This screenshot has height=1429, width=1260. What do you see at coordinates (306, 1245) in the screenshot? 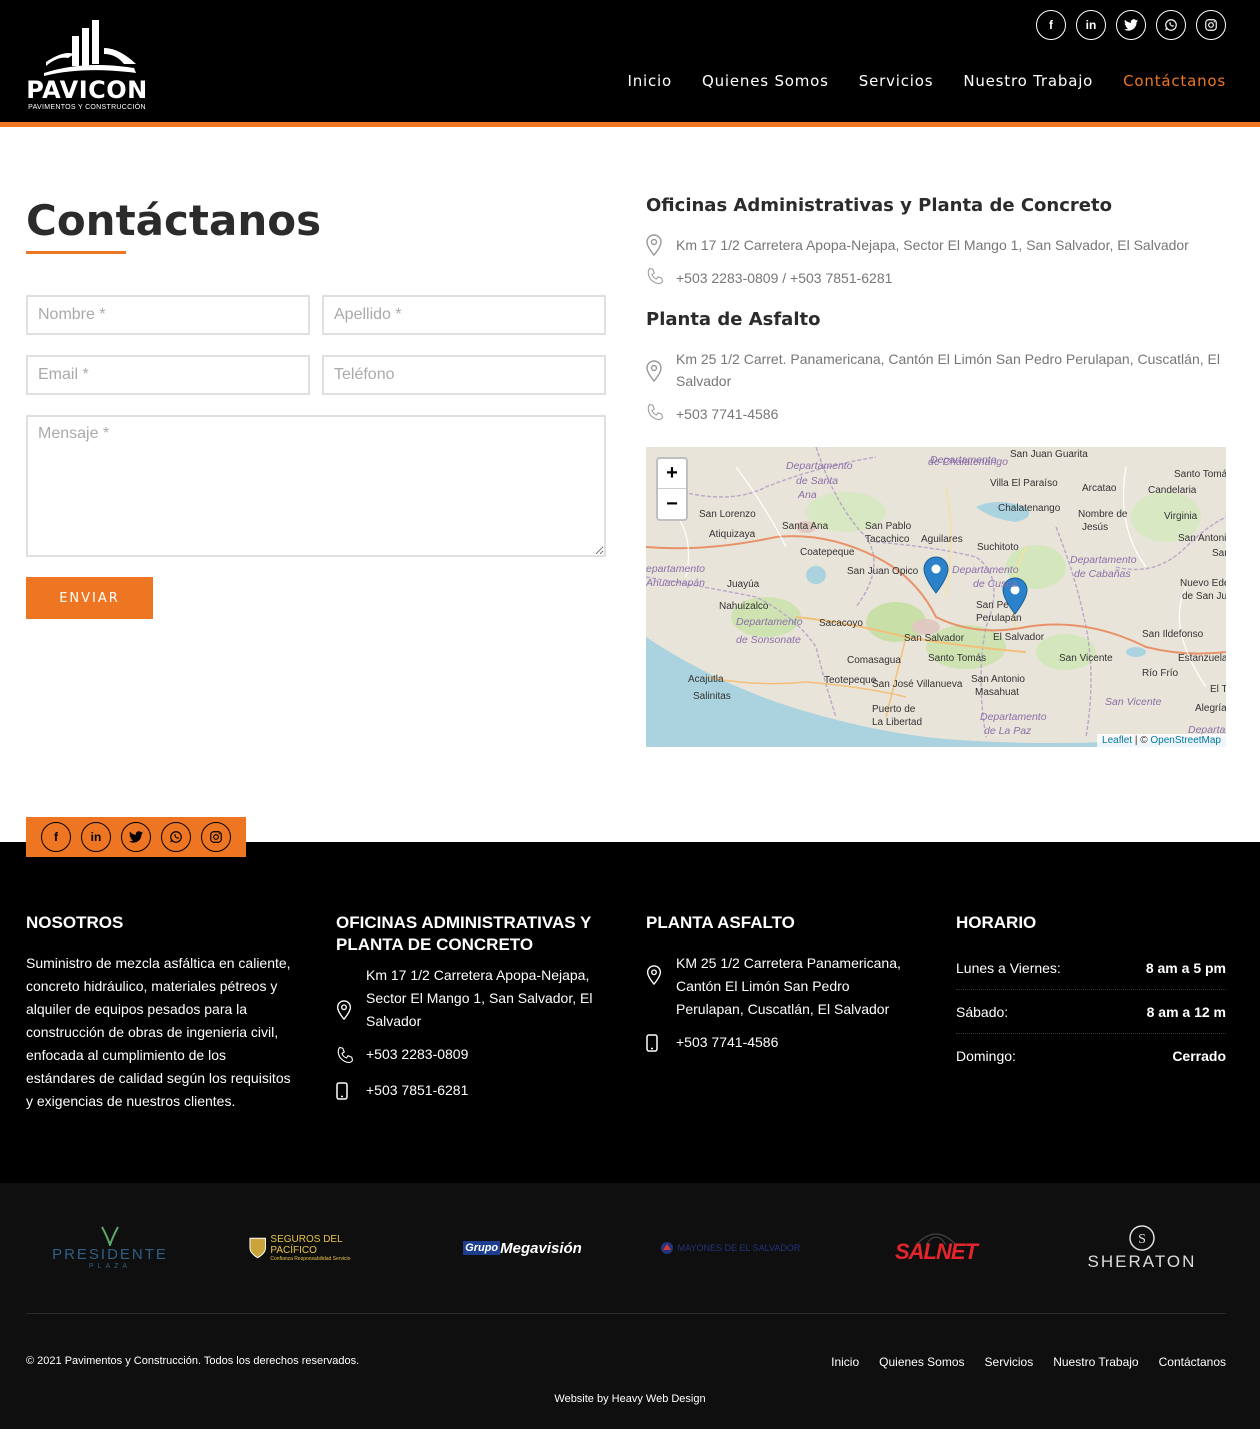
I see `partner-name: SEGUROS DEL PACÍFICO` at bounding box center [306, 1245].